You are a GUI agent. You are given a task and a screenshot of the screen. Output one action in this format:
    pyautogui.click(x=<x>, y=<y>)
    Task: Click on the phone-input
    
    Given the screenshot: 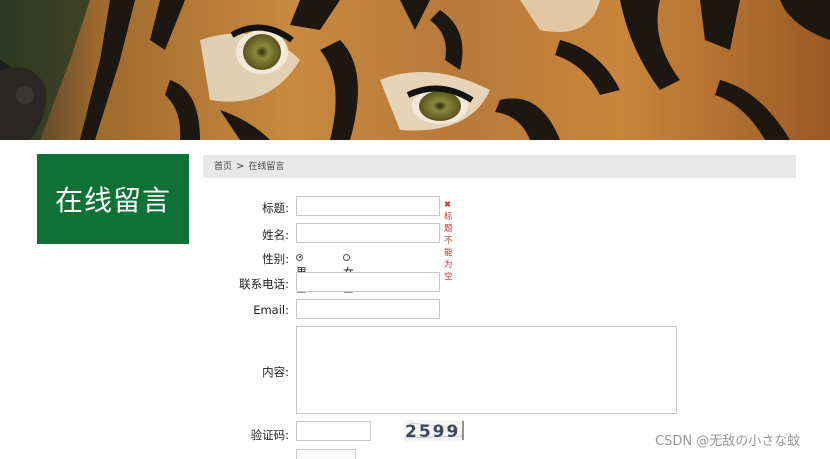 What is the action you would take?
    pyautogui.click(x=368, y=282)
    